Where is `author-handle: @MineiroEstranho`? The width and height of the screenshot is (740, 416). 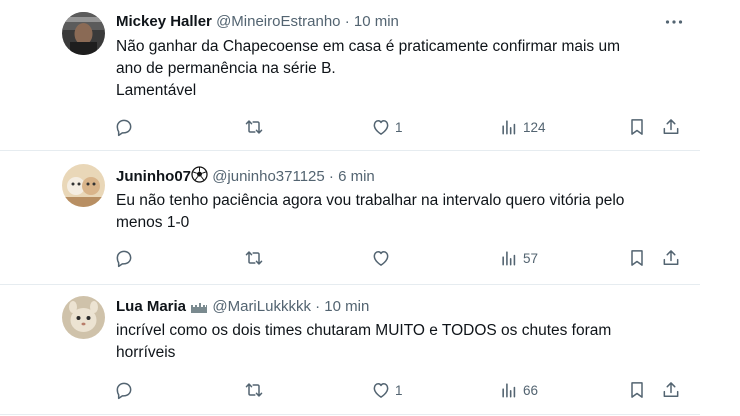
author-handle: @MineiroEstranho is located at coordinates (278, 21).